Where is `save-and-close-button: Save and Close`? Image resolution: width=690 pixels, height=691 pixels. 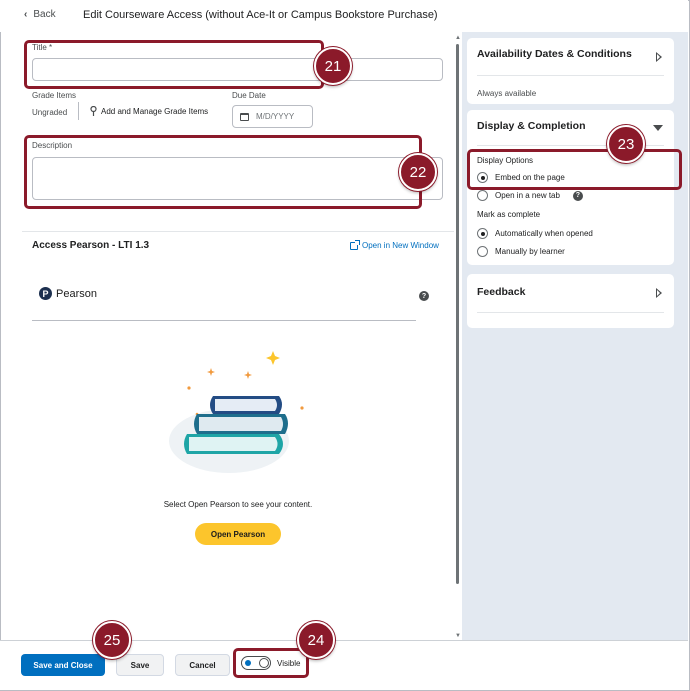 save-and-close-button: Save and Close is located at coordinates (63, 665).